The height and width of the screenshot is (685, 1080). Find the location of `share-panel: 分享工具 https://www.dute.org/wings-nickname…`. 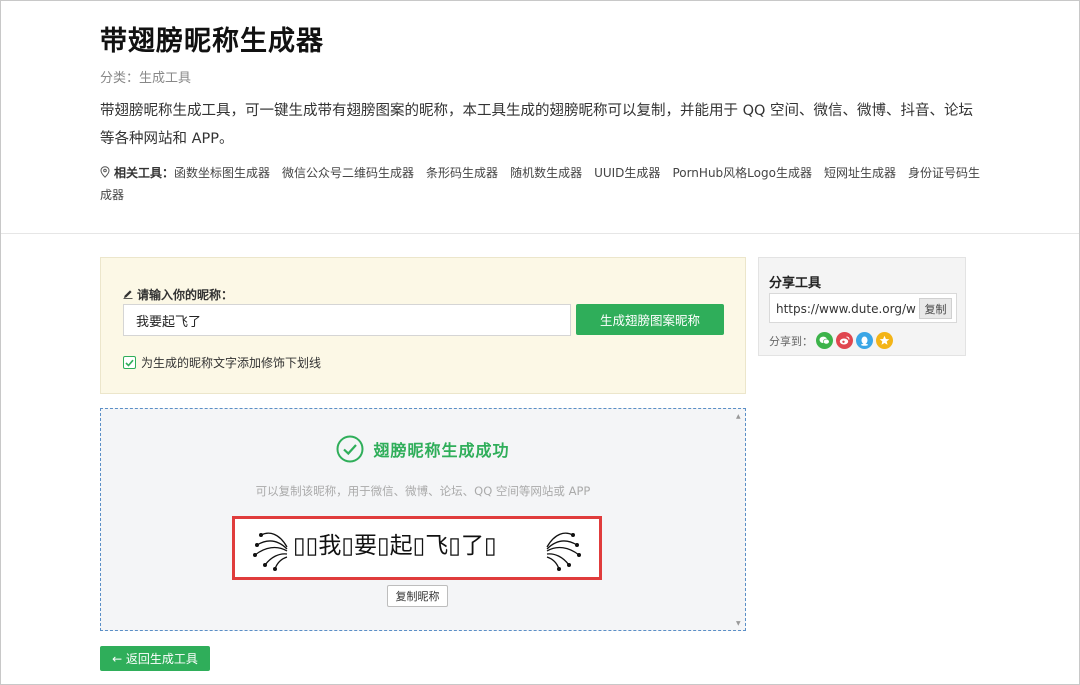

share-panel: 分享工具 https://www.dute.org/wings-nickname… is located at coordinates (862, 306).